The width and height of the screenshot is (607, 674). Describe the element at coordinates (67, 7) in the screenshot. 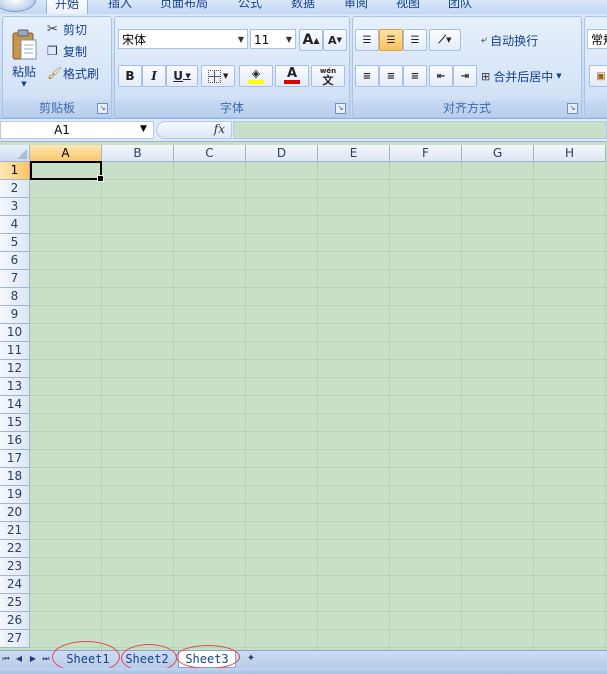

I see `tab-home: 开始` at that location.